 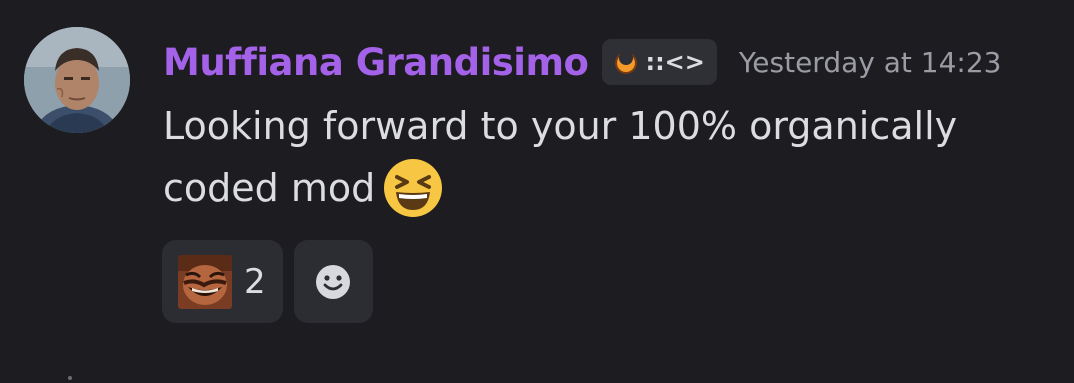 I want to click on reactions-bar: 2, so click(x=267, y=281).